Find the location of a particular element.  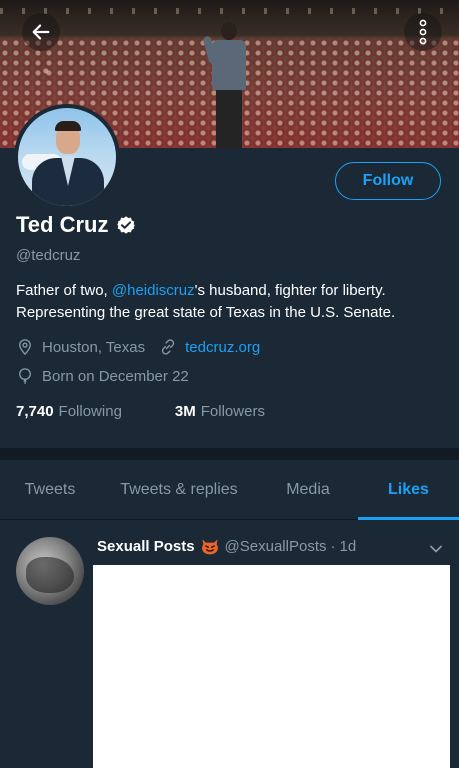

devil-emoji-icon is located at coordinates (210, 546).